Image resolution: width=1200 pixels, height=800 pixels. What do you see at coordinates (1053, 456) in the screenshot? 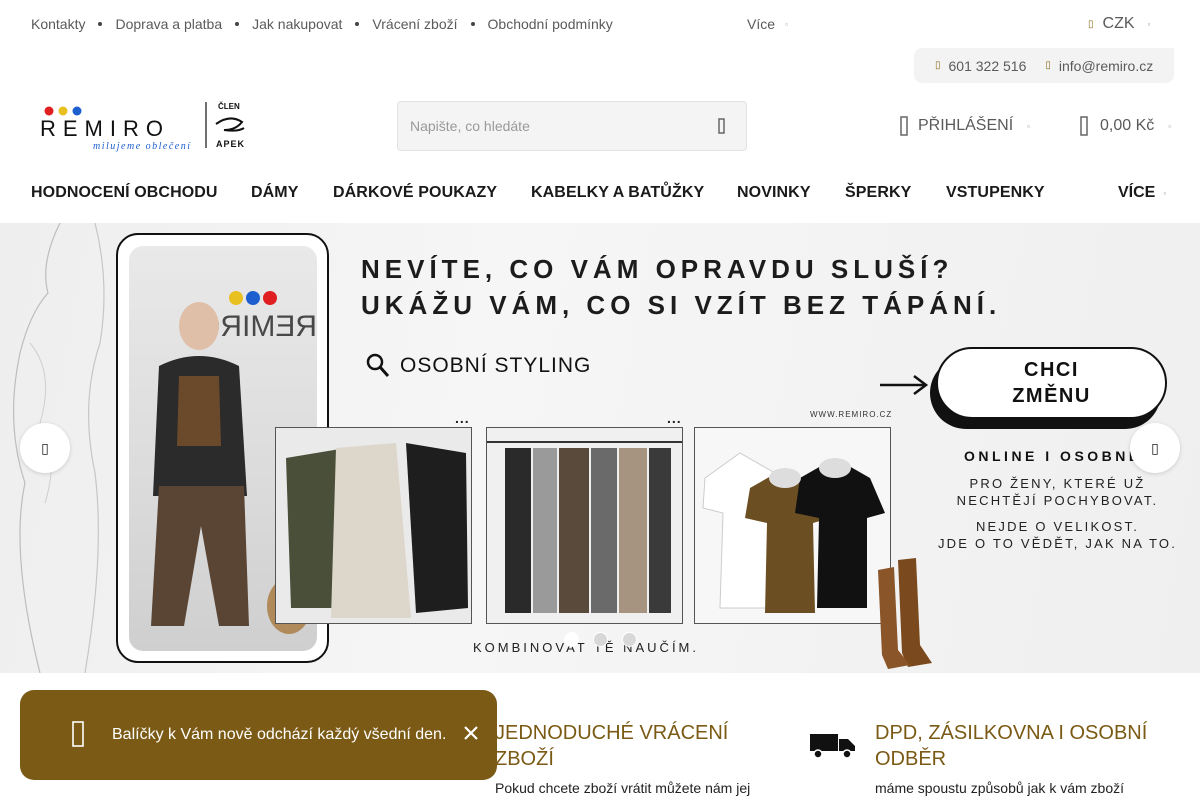
I see `banner-online-label: ONLINE I OSOBNĚ` at bounding box center [1053, 456].